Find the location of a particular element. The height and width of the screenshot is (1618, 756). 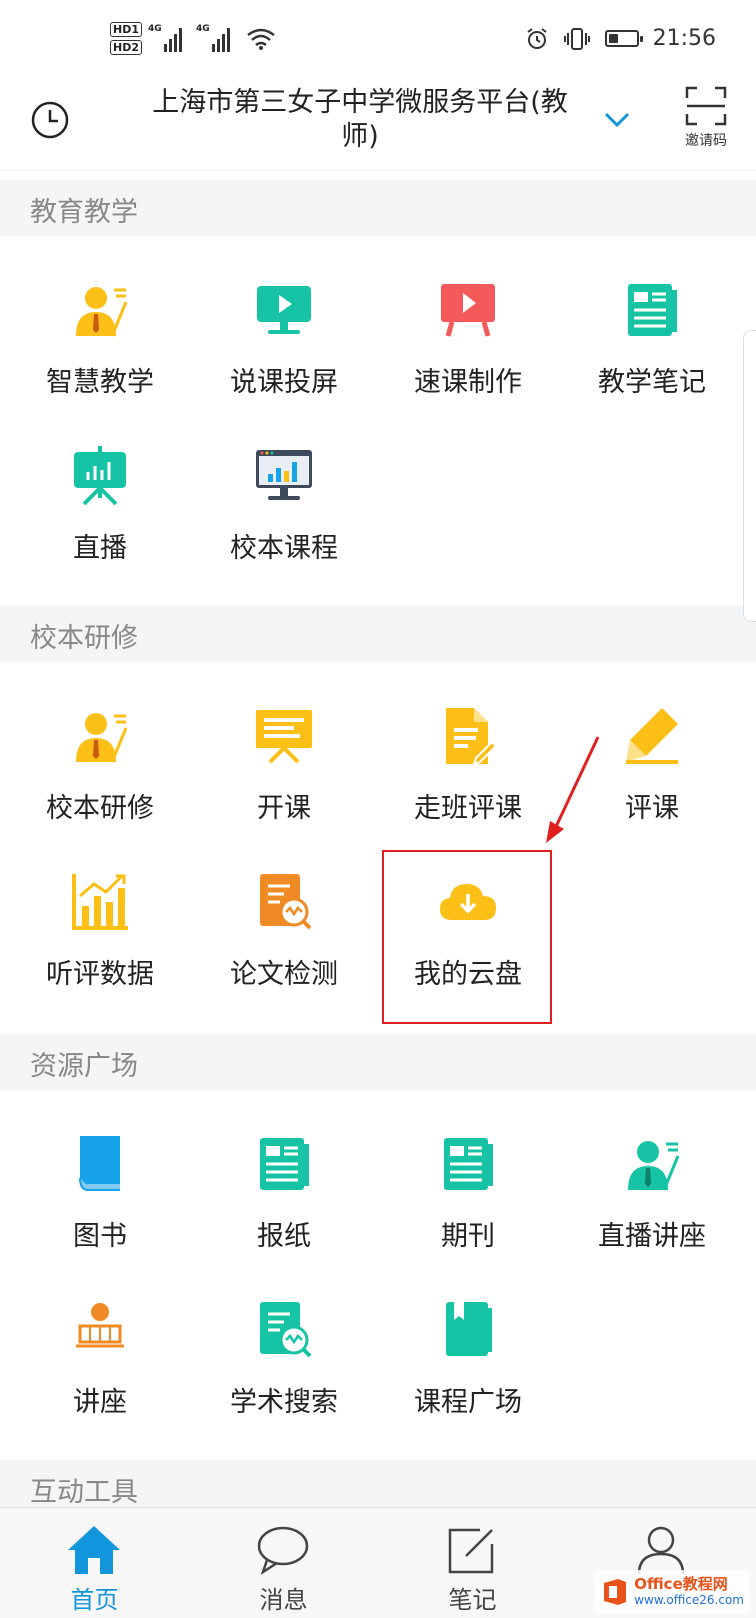

tab-messages: 消息 is located at coordinates (283, 1563).